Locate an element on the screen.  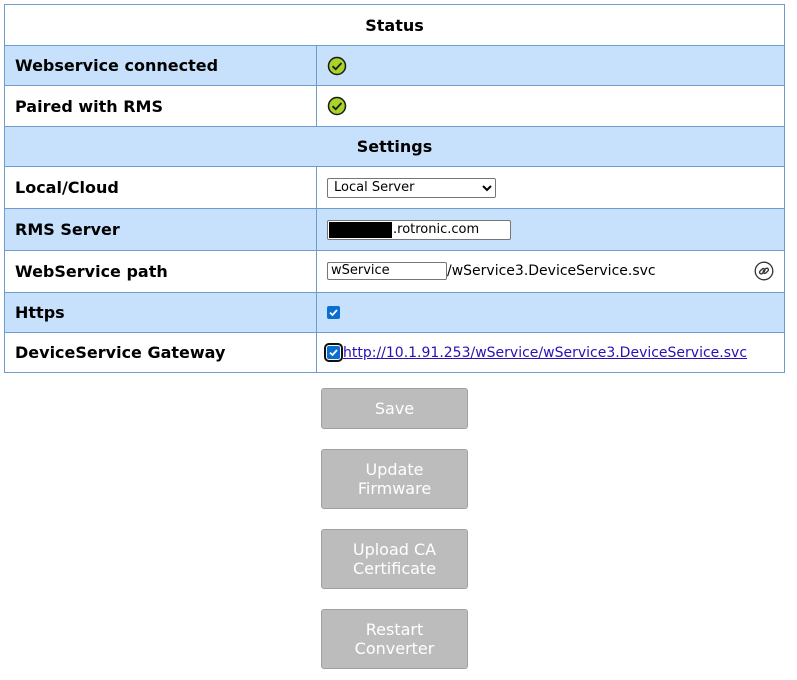
https-label: Https is located at coordinates (160, 312).